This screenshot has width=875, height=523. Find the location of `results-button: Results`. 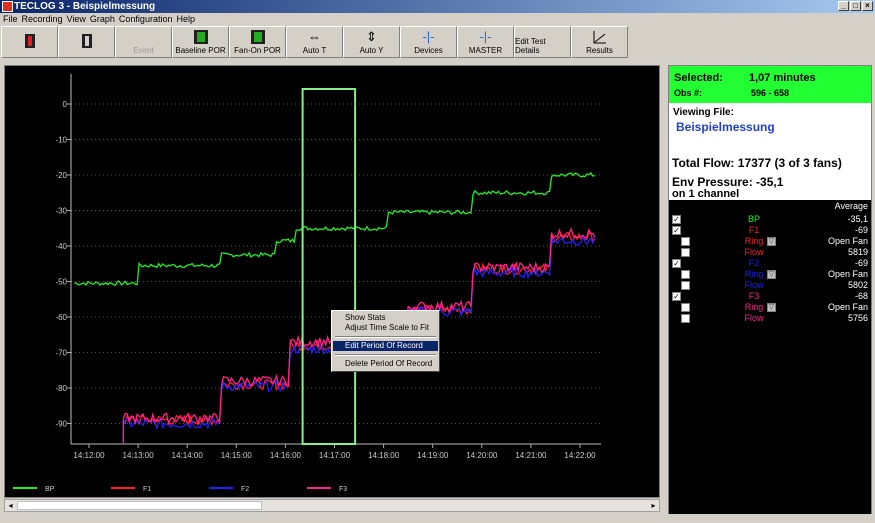

results-button: Results is located at coordinates (599, 42).